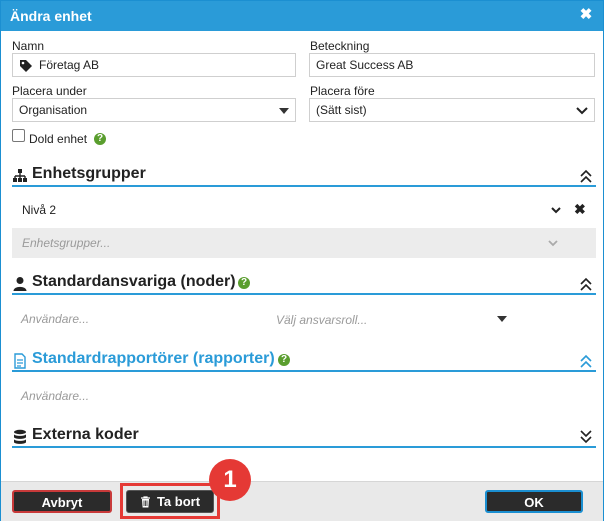  What do you see at coordinates (20, 436) in the screenshot?
I see `database-icon` at bounding box center [20, 436].